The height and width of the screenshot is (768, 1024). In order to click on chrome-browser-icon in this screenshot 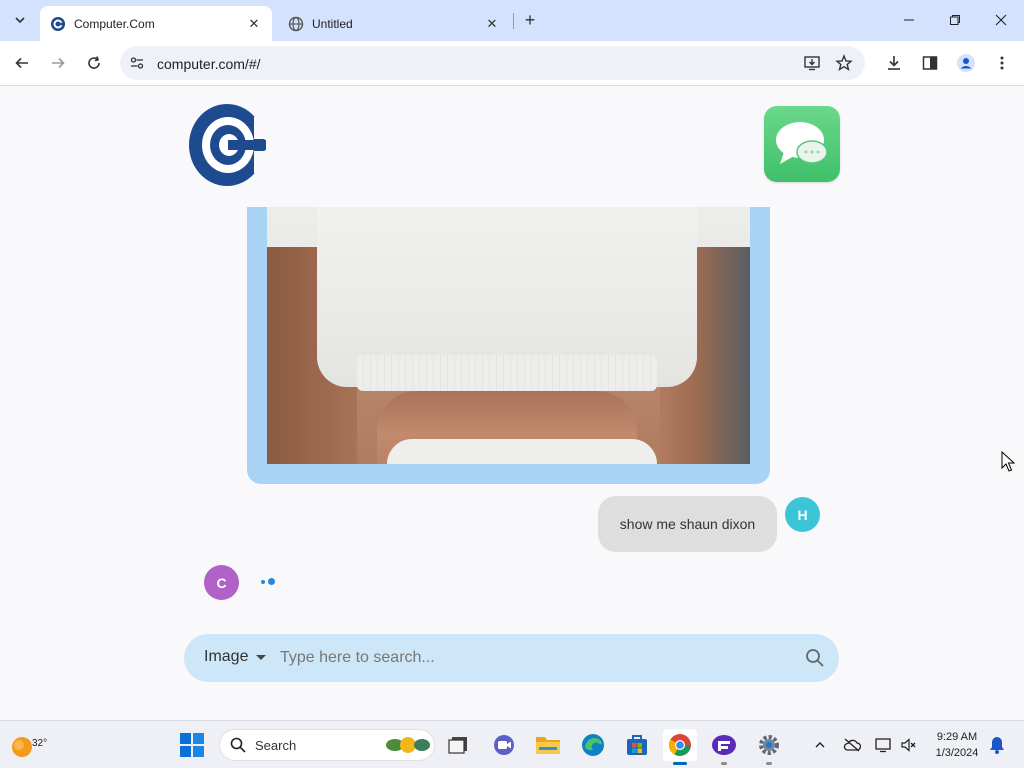, I will do `click(680, 745)`.